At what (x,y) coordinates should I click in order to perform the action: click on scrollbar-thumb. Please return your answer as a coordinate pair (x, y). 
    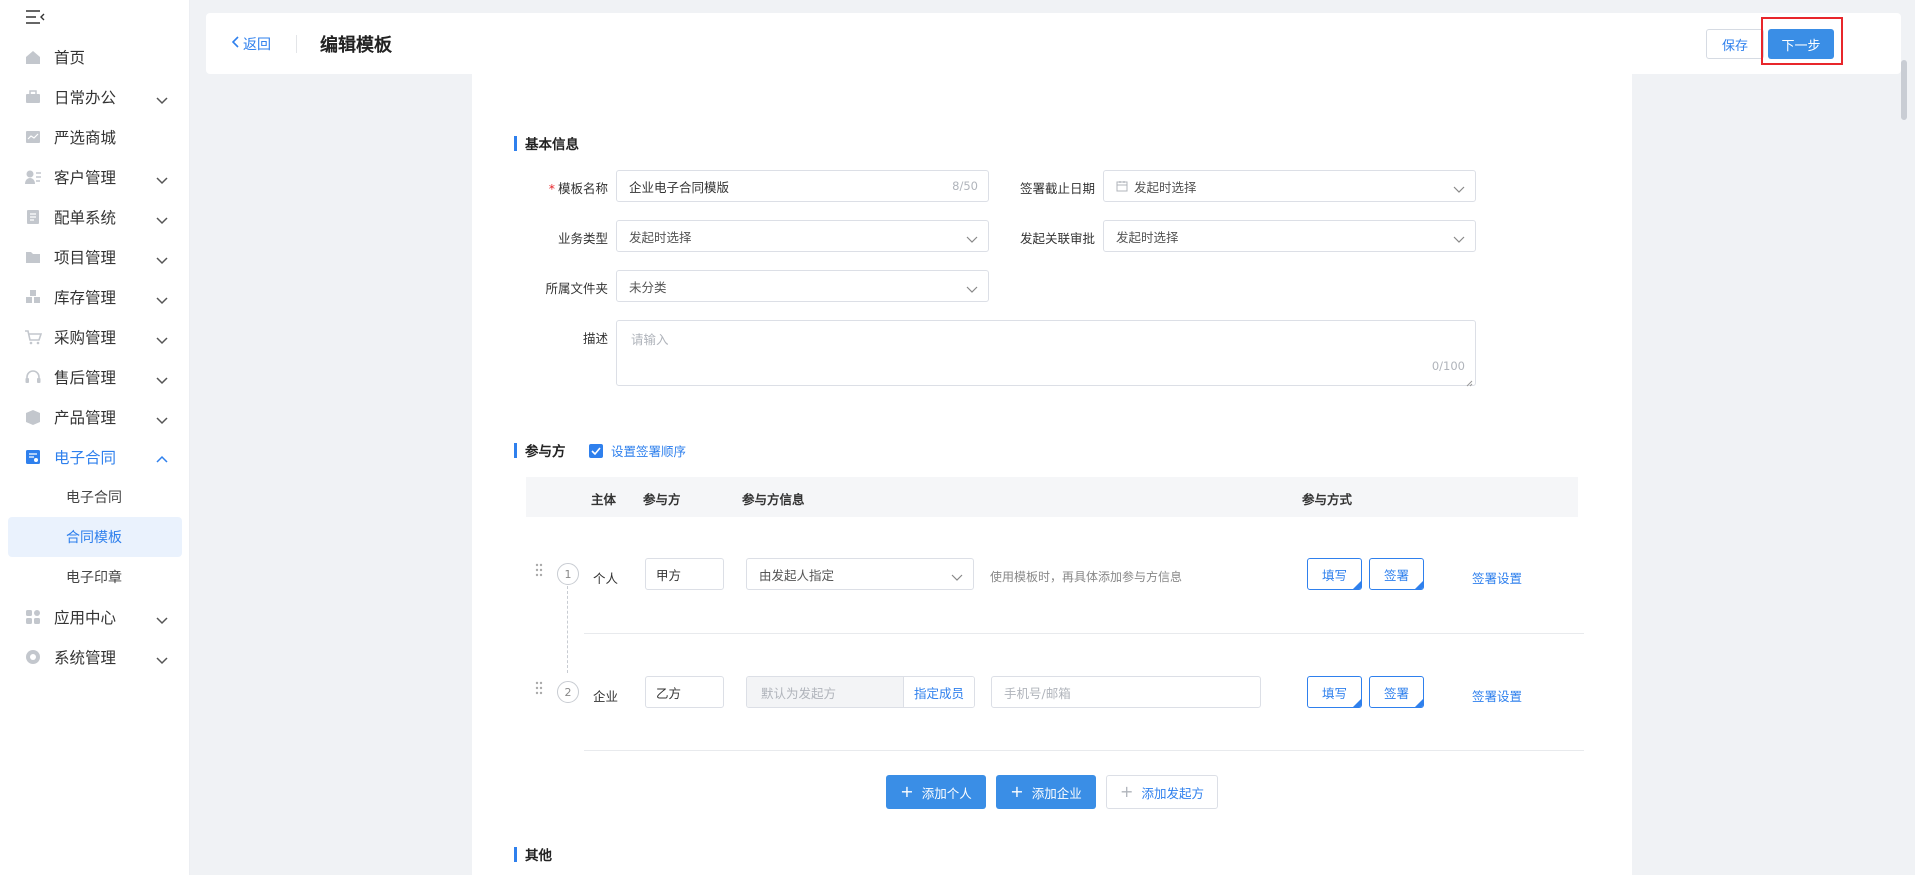
    Looking at the image, I should click on (1904, 90).